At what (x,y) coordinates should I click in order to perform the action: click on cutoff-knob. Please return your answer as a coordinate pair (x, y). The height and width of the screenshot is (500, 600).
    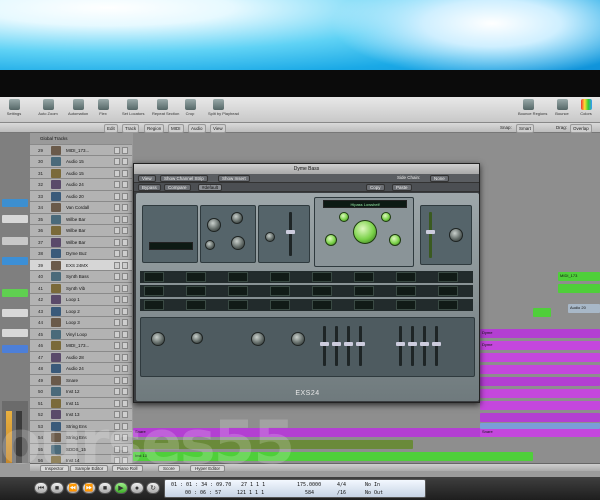
    Looking at the image, I should click on (365, 232).